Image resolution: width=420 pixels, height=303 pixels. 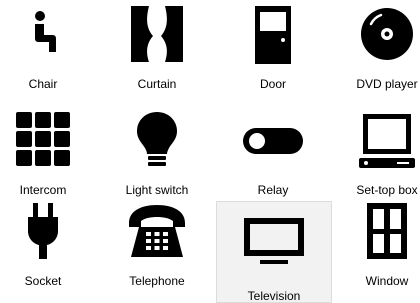 I want to click on device-tile-door: Door, so click(x=273, y=53).